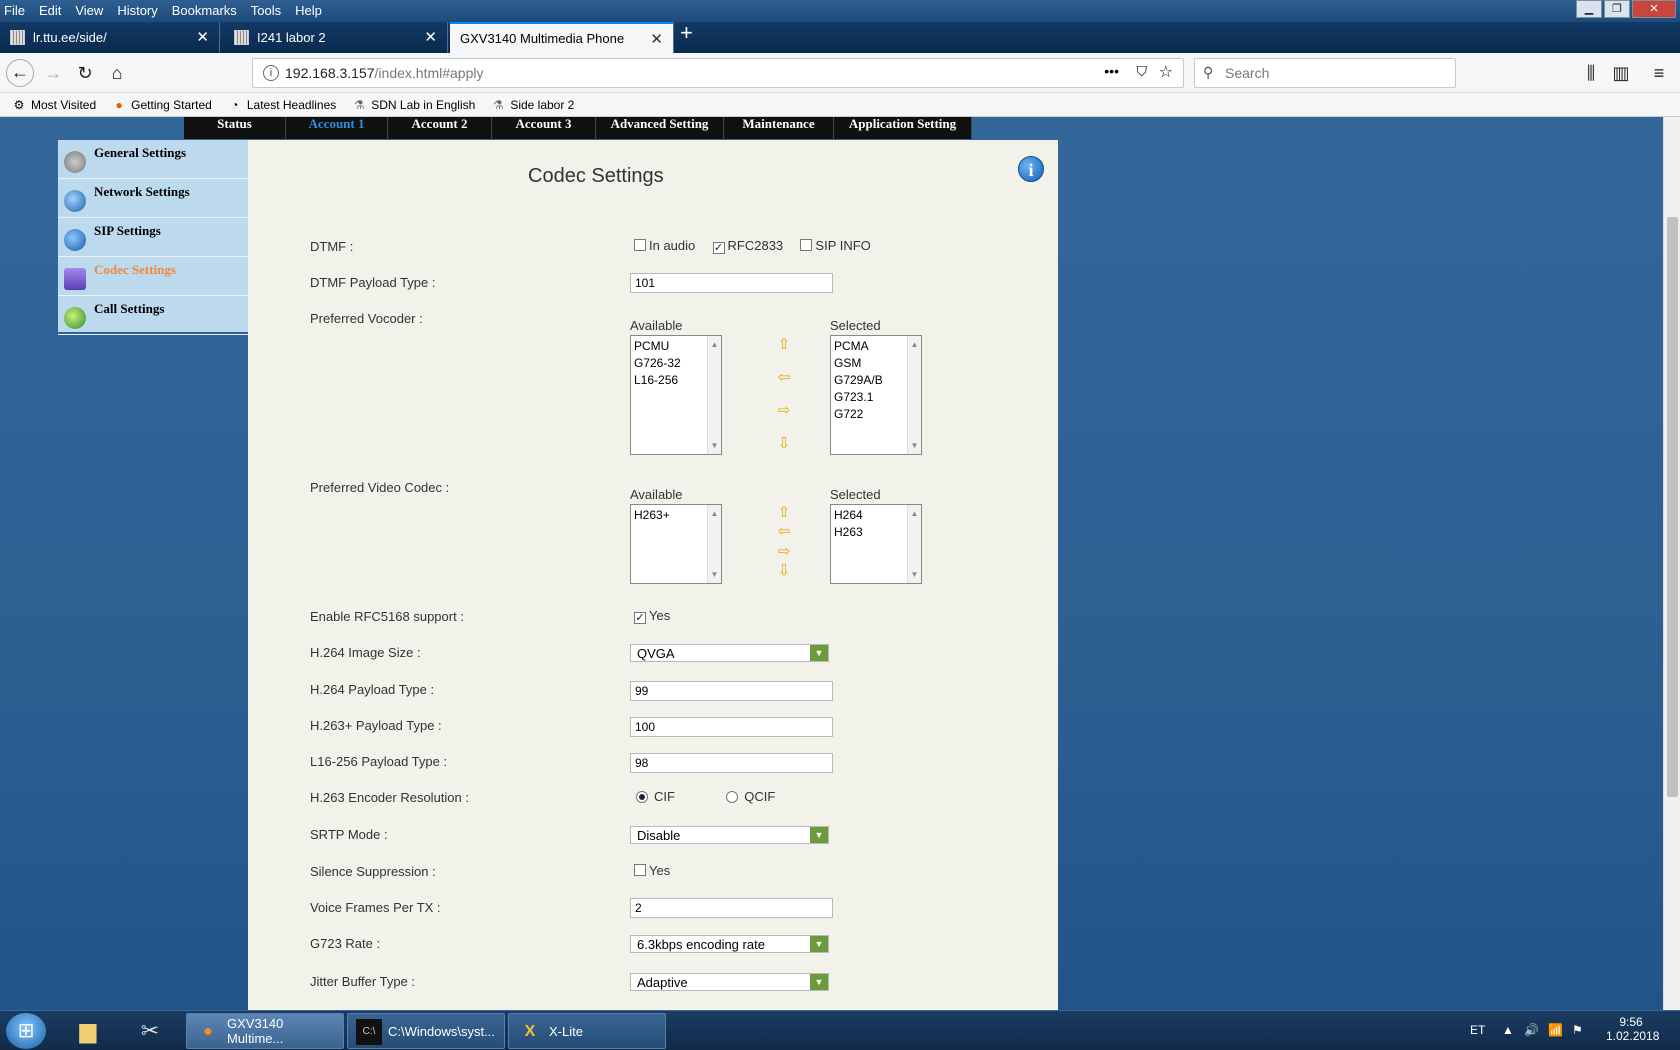 This screenshot has width=1680, height=1050. What do you see at coordinates (241, 37) in the screenshot?
I see `page-icon` at bounding box center [241, 37].